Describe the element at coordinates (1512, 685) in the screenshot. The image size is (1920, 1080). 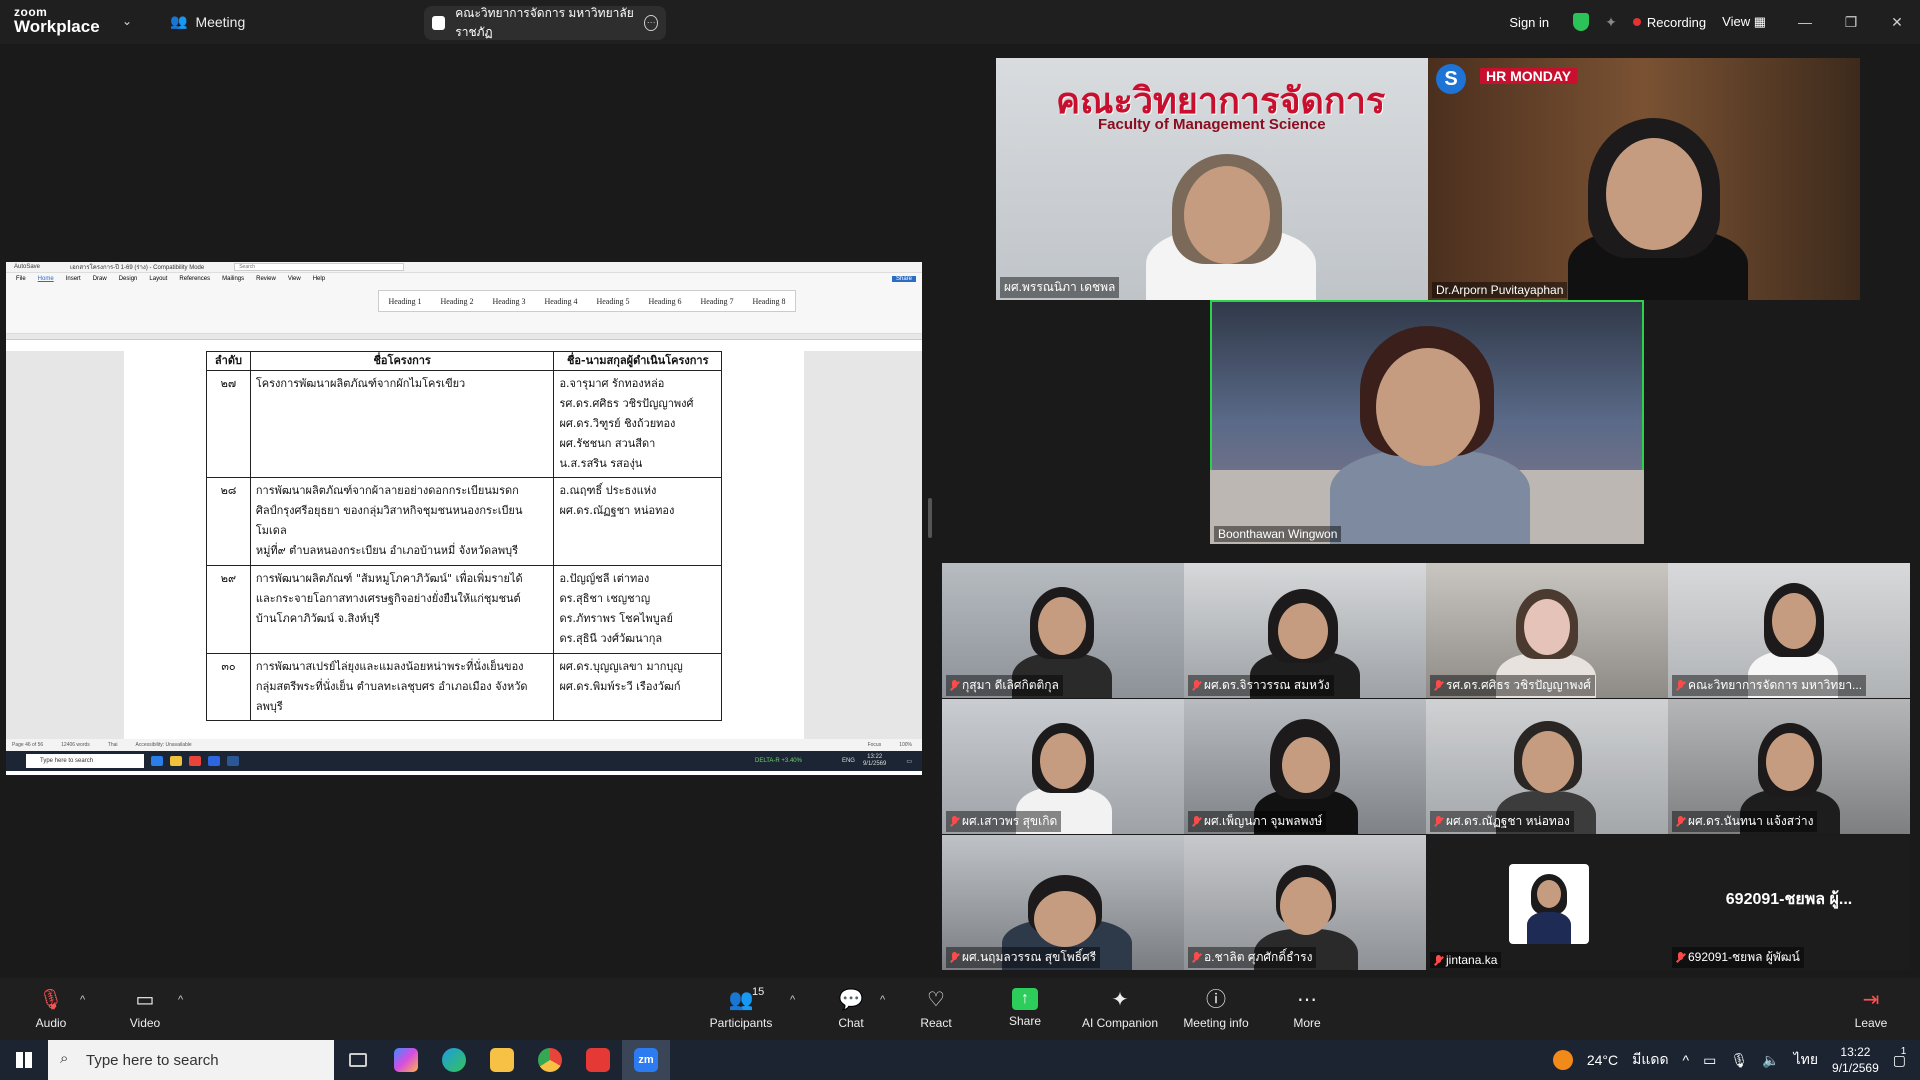
I see `participant-name-tag: รศ.ดร.ศศิธร วชิรปัญญาพงศ์` at that location.